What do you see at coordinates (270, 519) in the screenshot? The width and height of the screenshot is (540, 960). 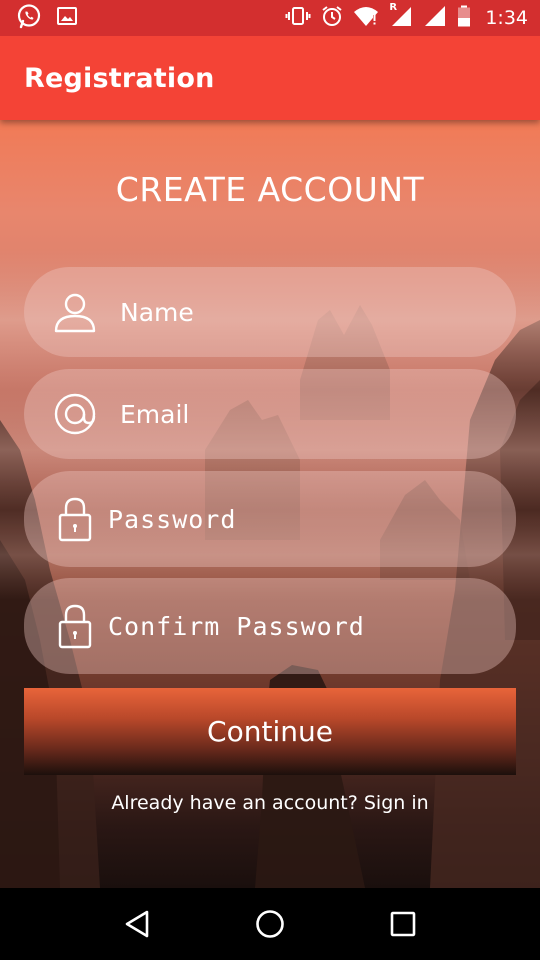 I see `password-field: Password` at bounding box center [270, 519].